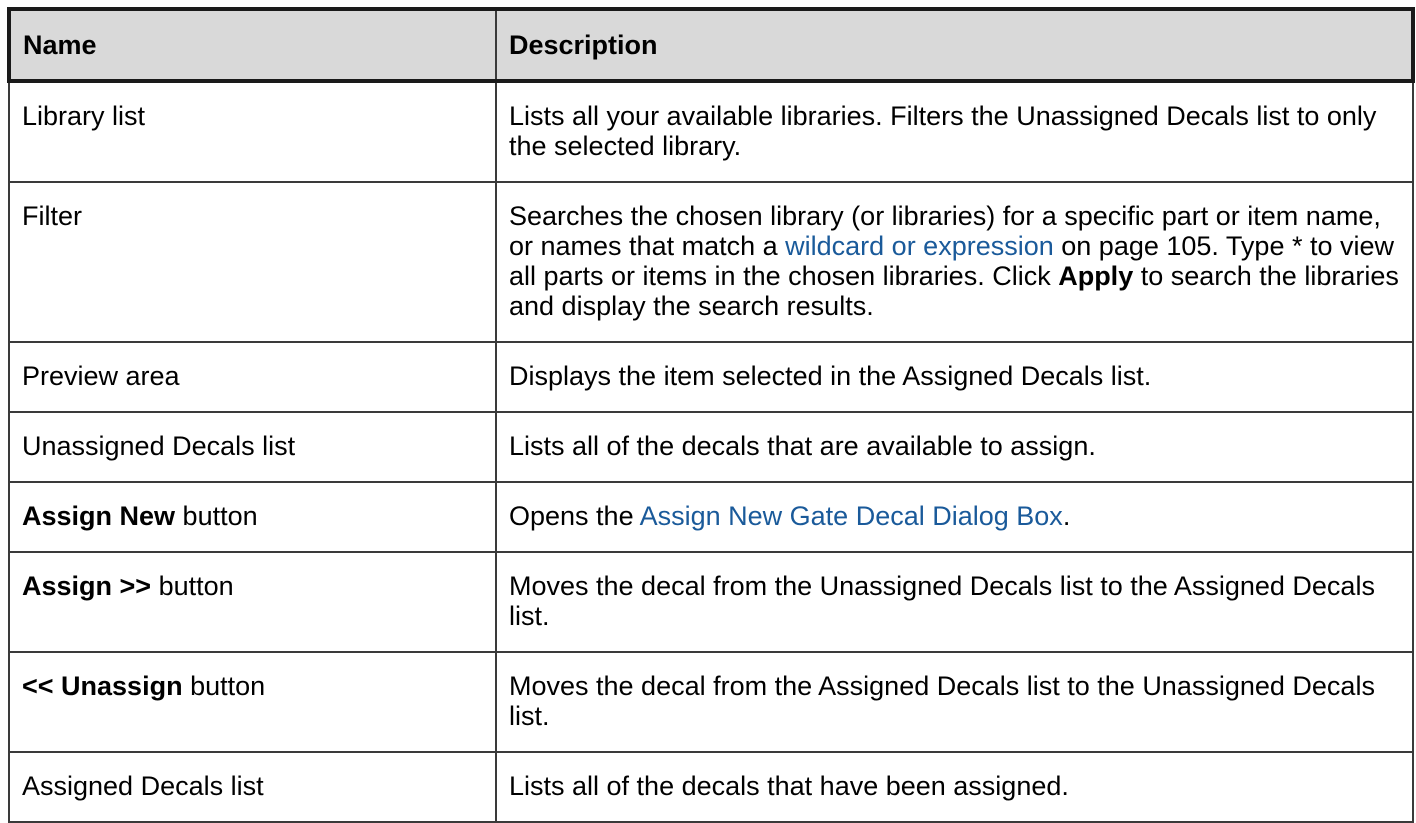  Describe the element at coordinates (252, 787) in the screenshot. I see `row-name-assigned-decals-list: Assigned Decals list` at that location.